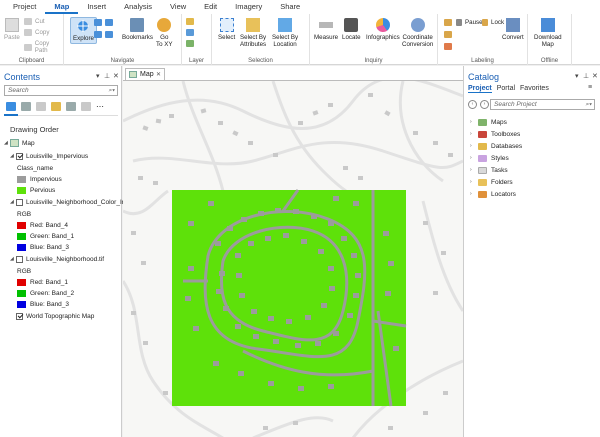 The width and height of the screenshot is (600, 437). What do you see at coordinates (39, 179) in the screenshot?
I see `legend-impervious: Impervious` at bounding box center [39, 179].